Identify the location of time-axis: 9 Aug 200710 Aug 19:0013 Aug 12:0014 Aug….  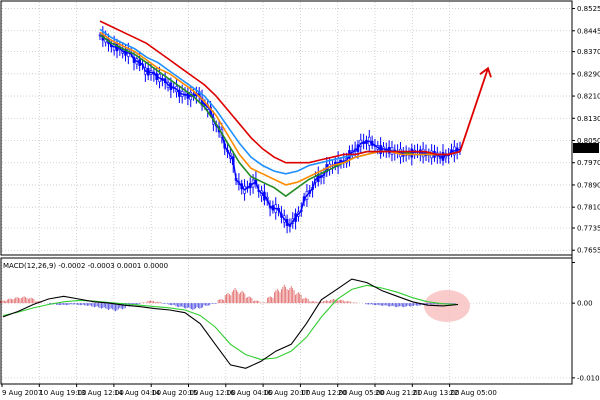
(249, 390).